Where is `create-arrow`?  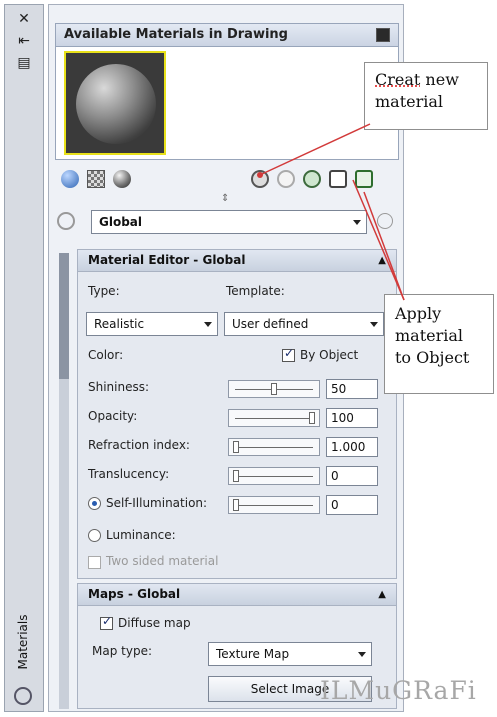 create-arrow is located at coordinates (316, 149).